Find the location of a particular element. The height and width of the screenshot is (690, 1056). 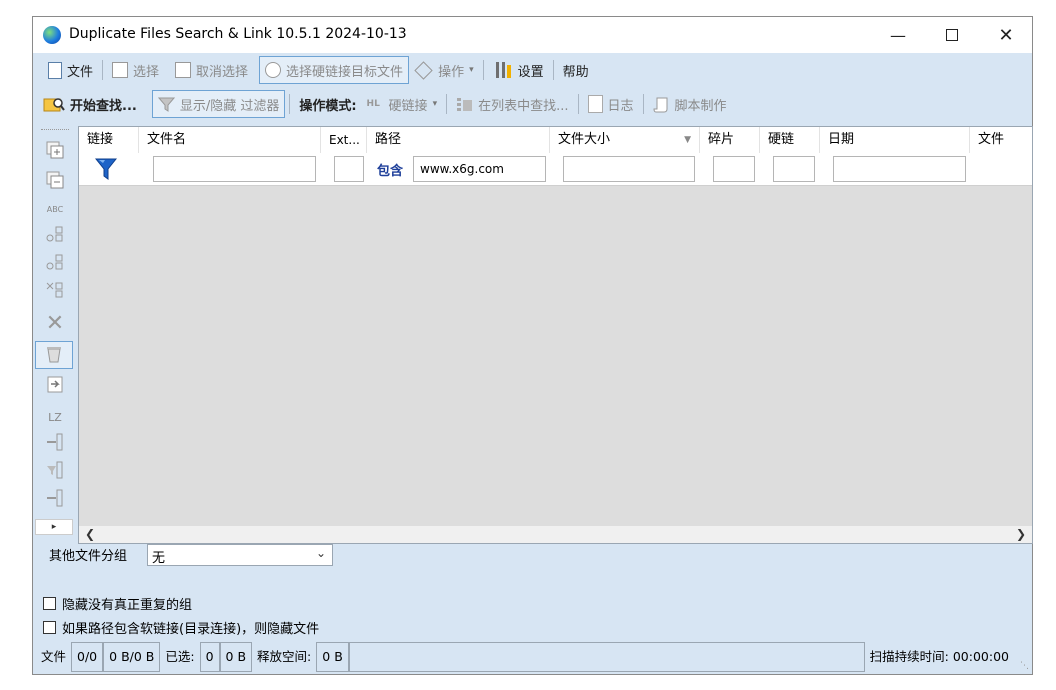

file-menu: 文件 is located at coordinates (70, 70).